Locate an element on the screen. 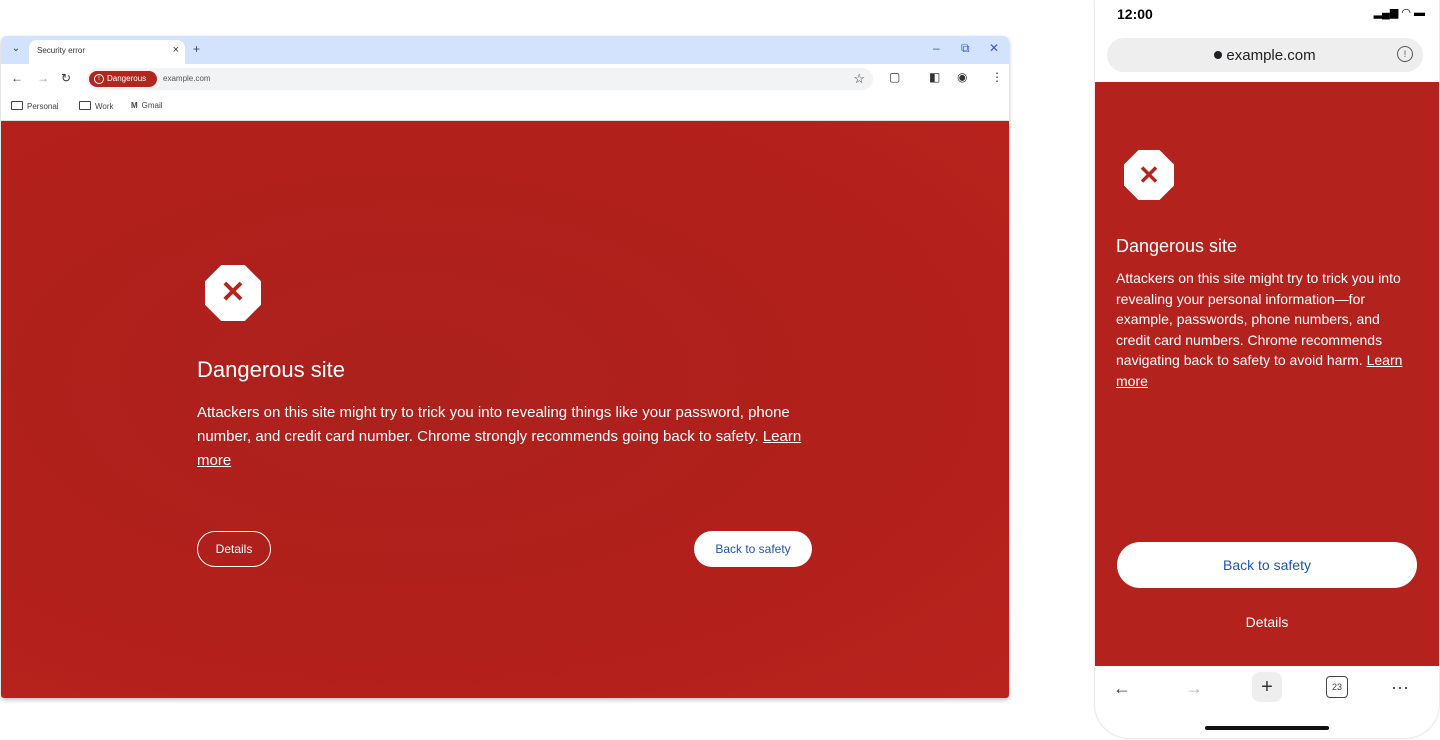  home-indicator is located at coordinates (1267, 728).